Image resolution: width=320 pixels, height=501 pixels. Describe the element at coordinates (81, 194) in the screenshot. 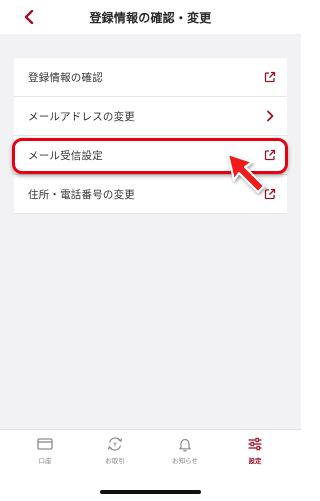

I see `menu-item-label: 住所・電話番号の変更` at that location.